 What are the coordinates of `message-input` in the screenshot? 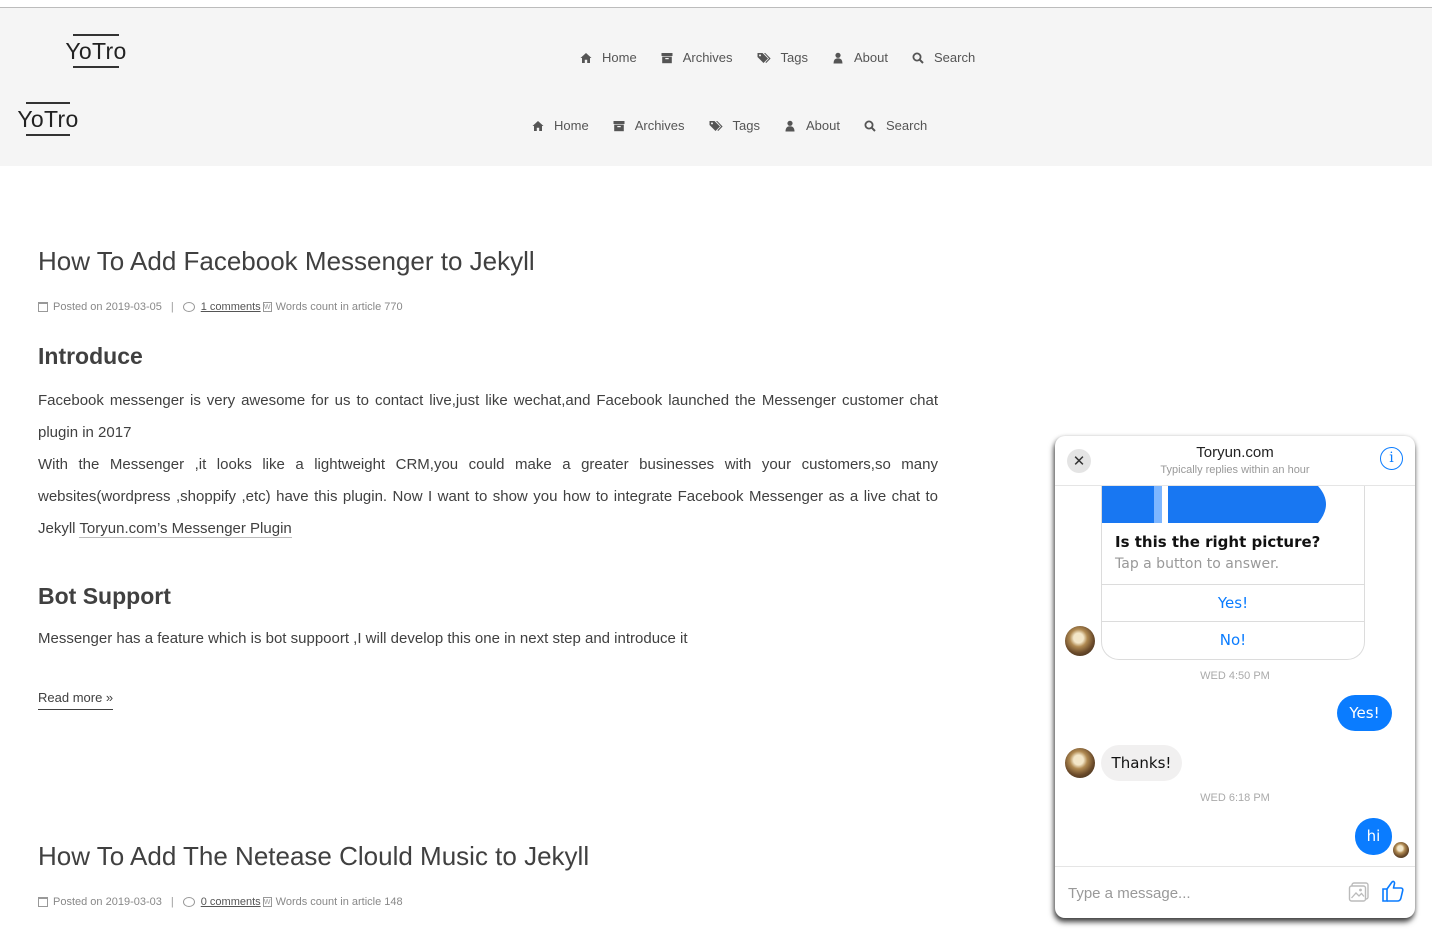 It's located at (1198, 893).